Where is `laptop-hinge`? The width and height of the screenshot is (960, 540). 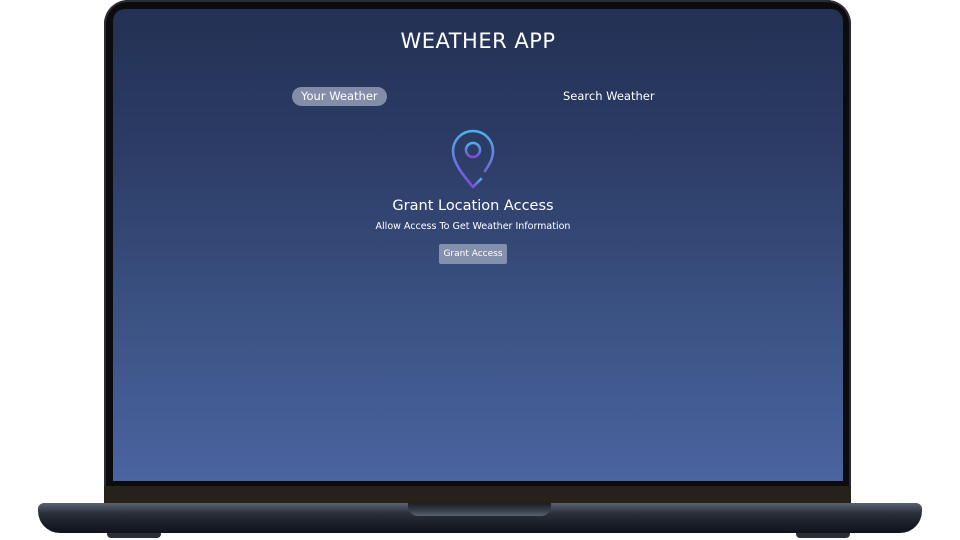
laptop-hinge is located at coordinates (477, 495).